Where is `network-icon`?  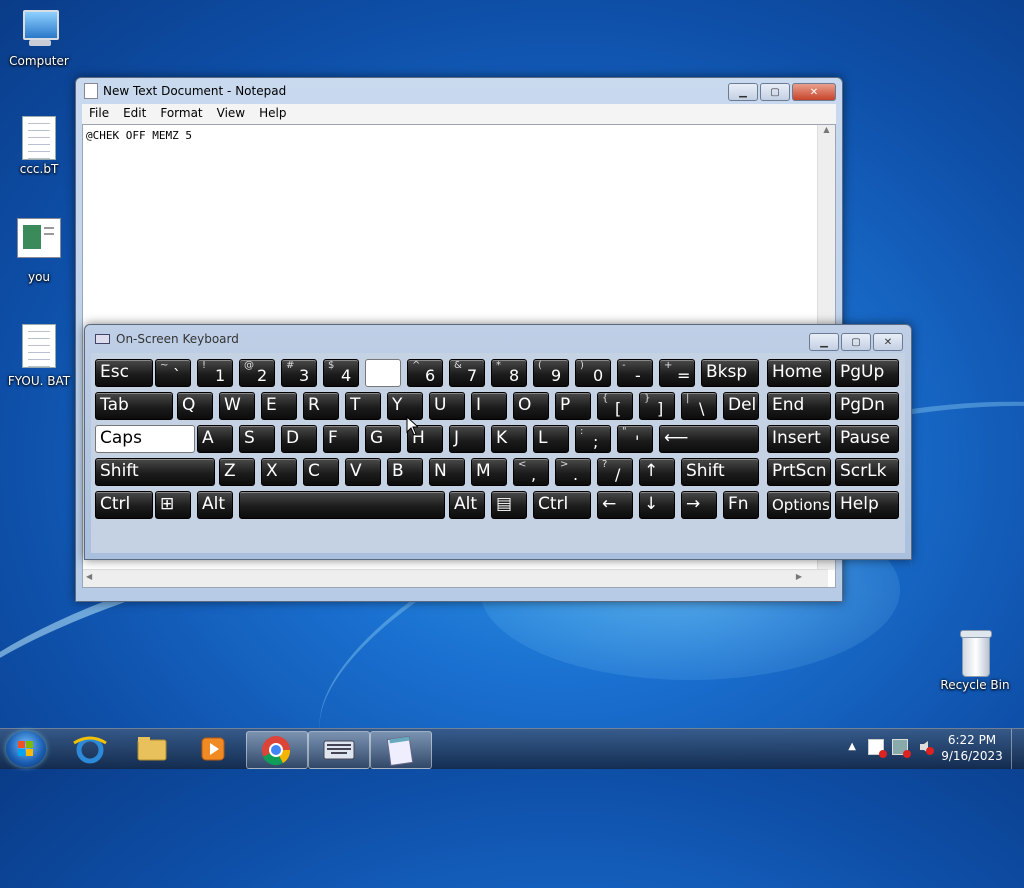 network-icon is located at coordinates (901, 748).